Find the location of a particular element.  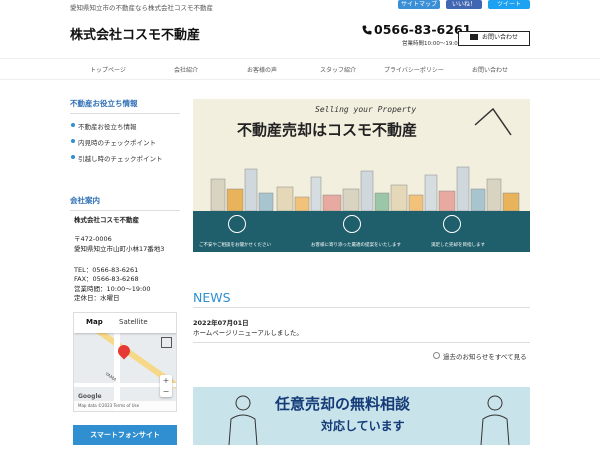

hero-title: 不動産売却はコスモ不動産 is located at coordinates (327, 130).